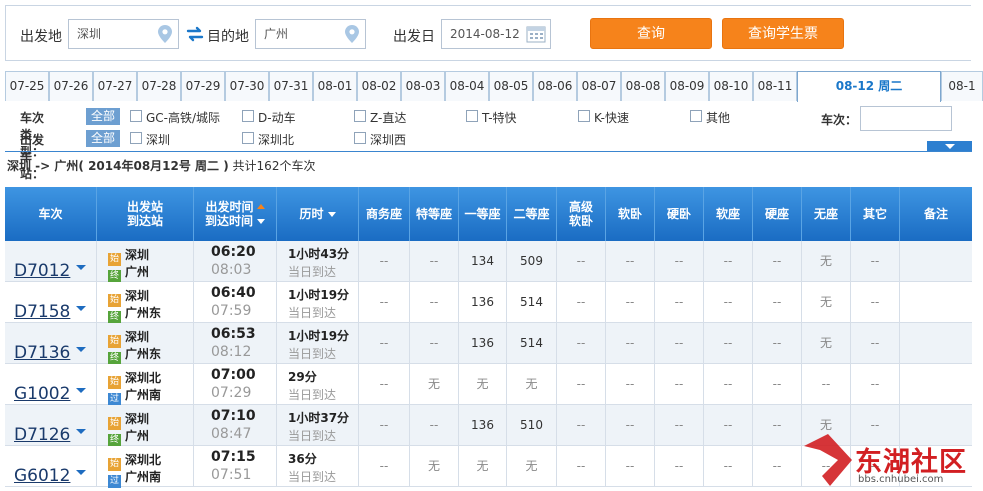 The width and height of the screenshot is (983, 491). Describe the element at coordinates (247, 86) in the screenshot. I see `date-tab: 07-30` at that location.